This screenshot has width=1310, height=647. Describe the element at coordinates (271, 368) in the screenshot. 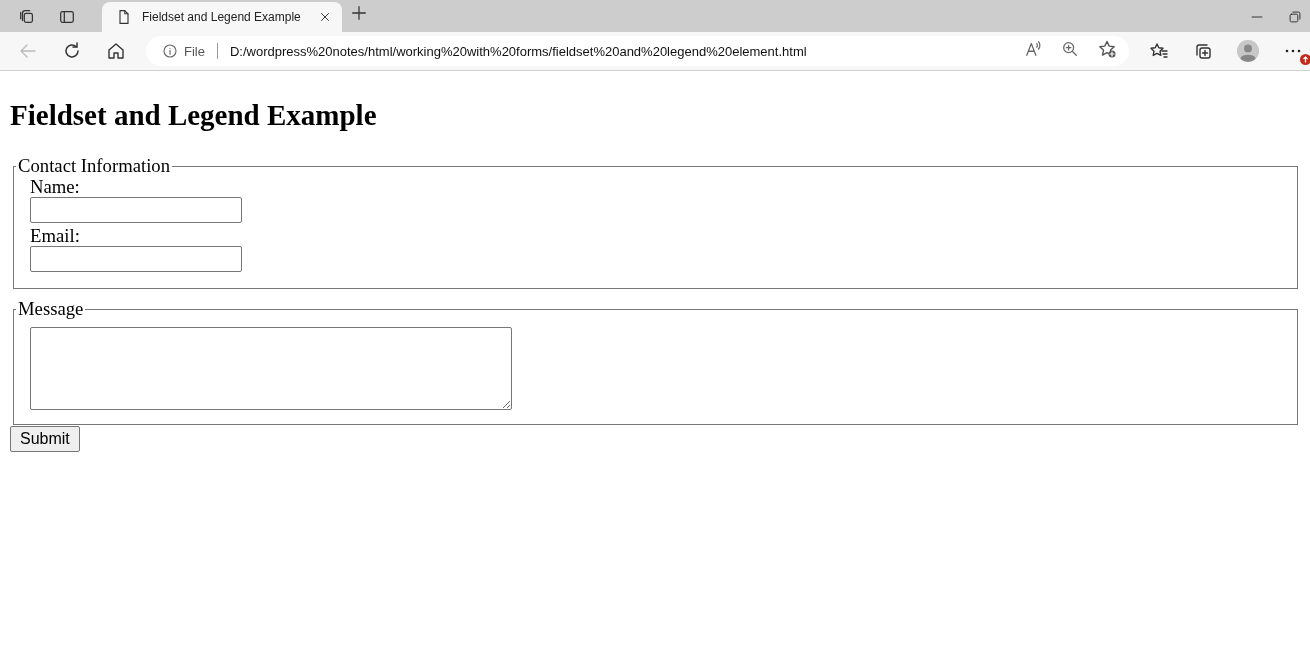

I see `message-field` at that location.